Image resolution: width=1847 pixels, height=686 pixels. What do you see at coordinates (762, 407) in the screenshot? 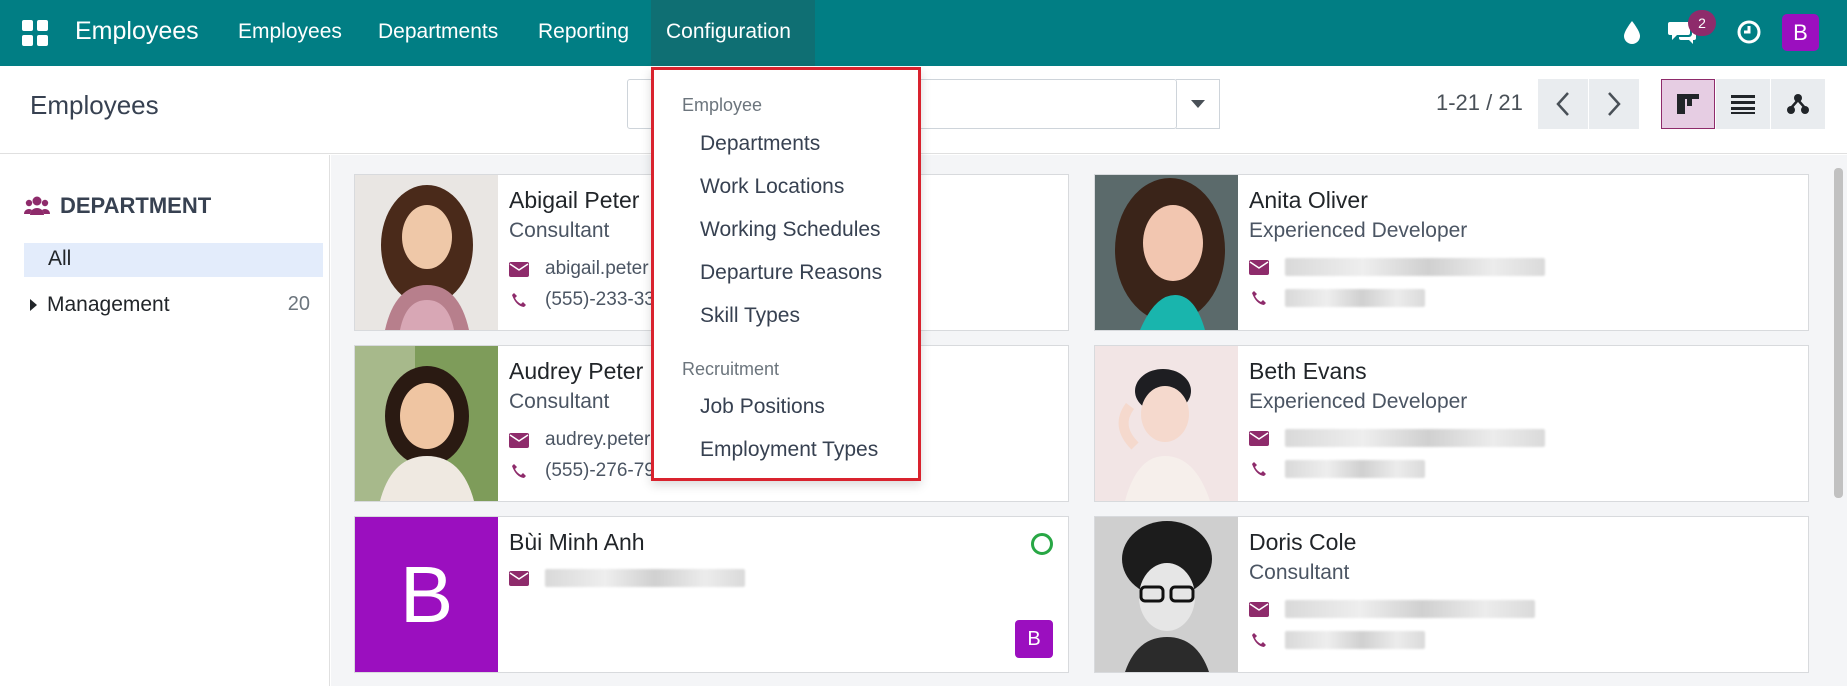
I see `menu-item-job-positions: Job Positions` at bounding box center [762, 407].